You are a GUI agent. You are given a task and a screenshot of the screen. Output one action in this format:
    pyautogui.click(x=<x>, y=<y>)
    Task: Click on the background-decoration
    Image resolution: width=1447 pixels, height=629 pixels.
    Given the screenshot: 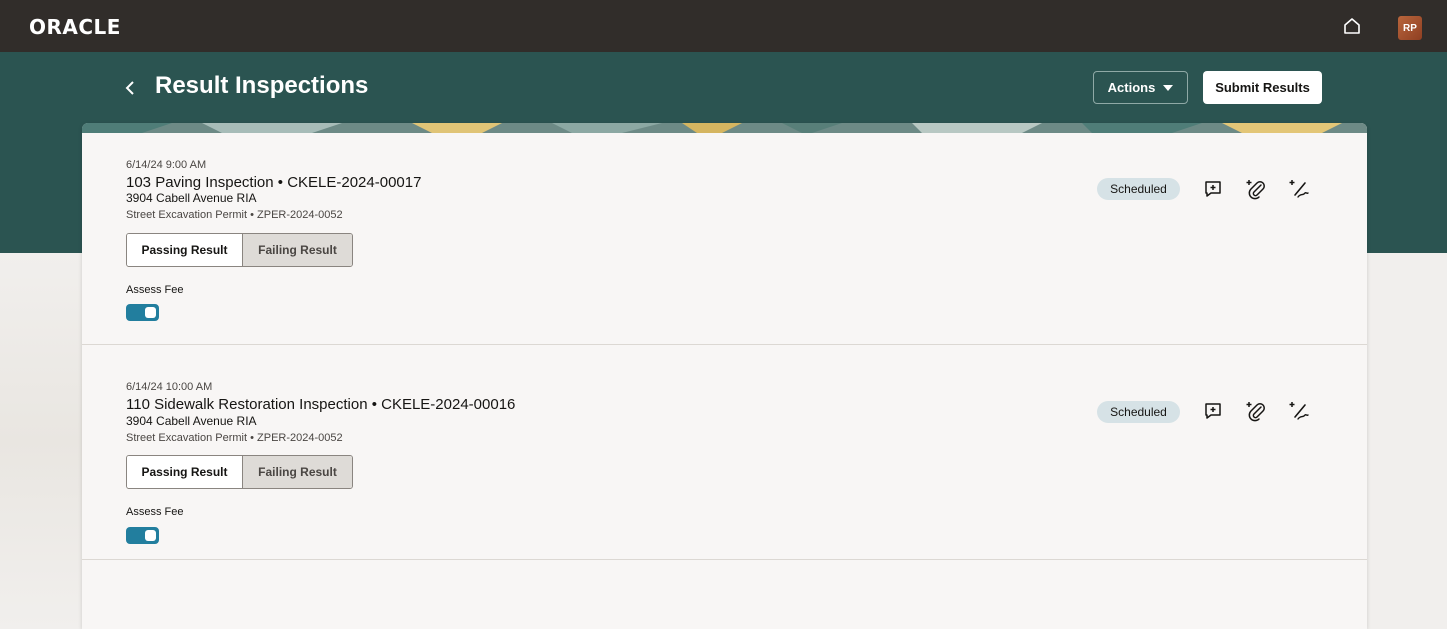 What is the action you would take?
    pyautogui.click(x=41, y=441)
    